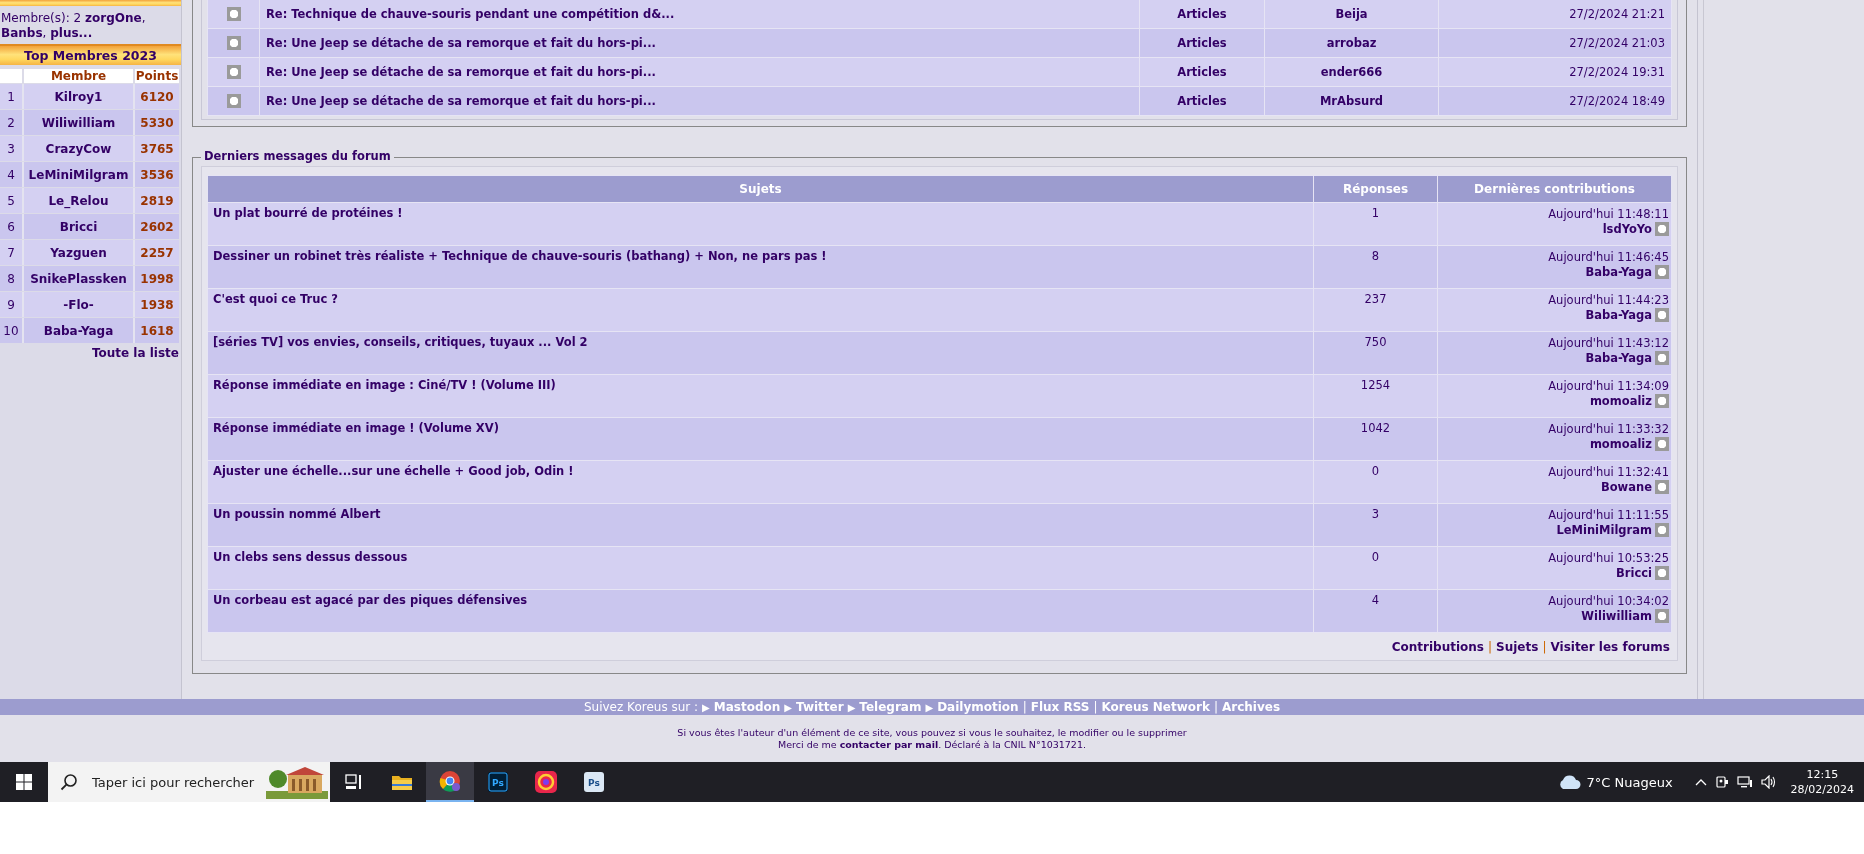  I want to click on fieldset-legend: Derniers messages du forum, so click(297, 156).